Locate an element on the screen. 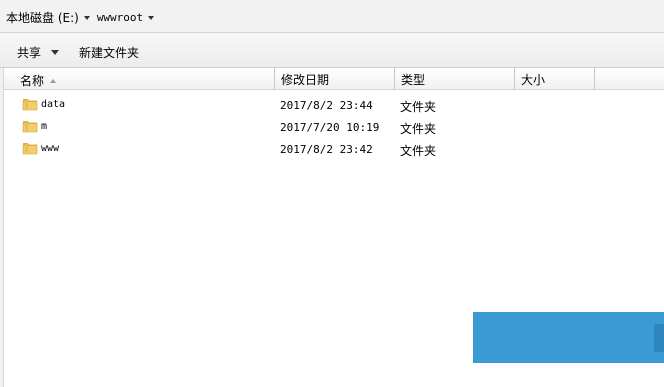 This screenshot has height=387, width=664. dropdown-caret-icon is located at coordinates (55, 52).